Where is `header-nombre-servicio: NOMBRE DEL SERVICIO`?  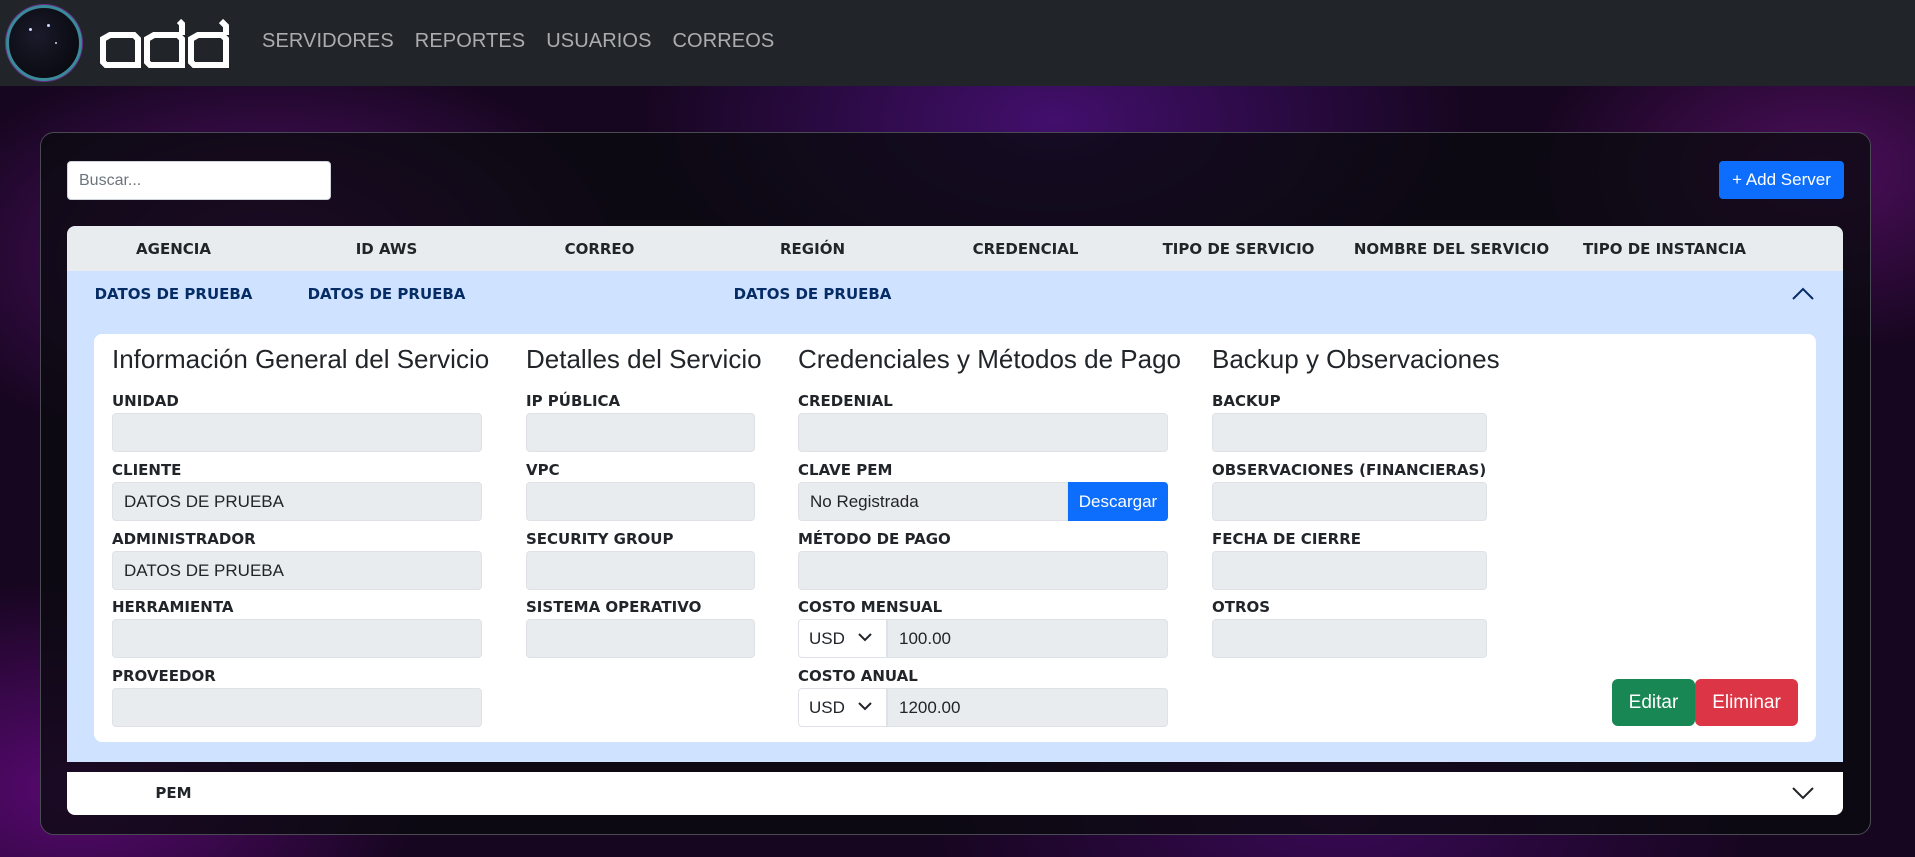
header-nombre-servicio: NOMBRE DEL SERVICIO is located at coordinates (1451, 249).